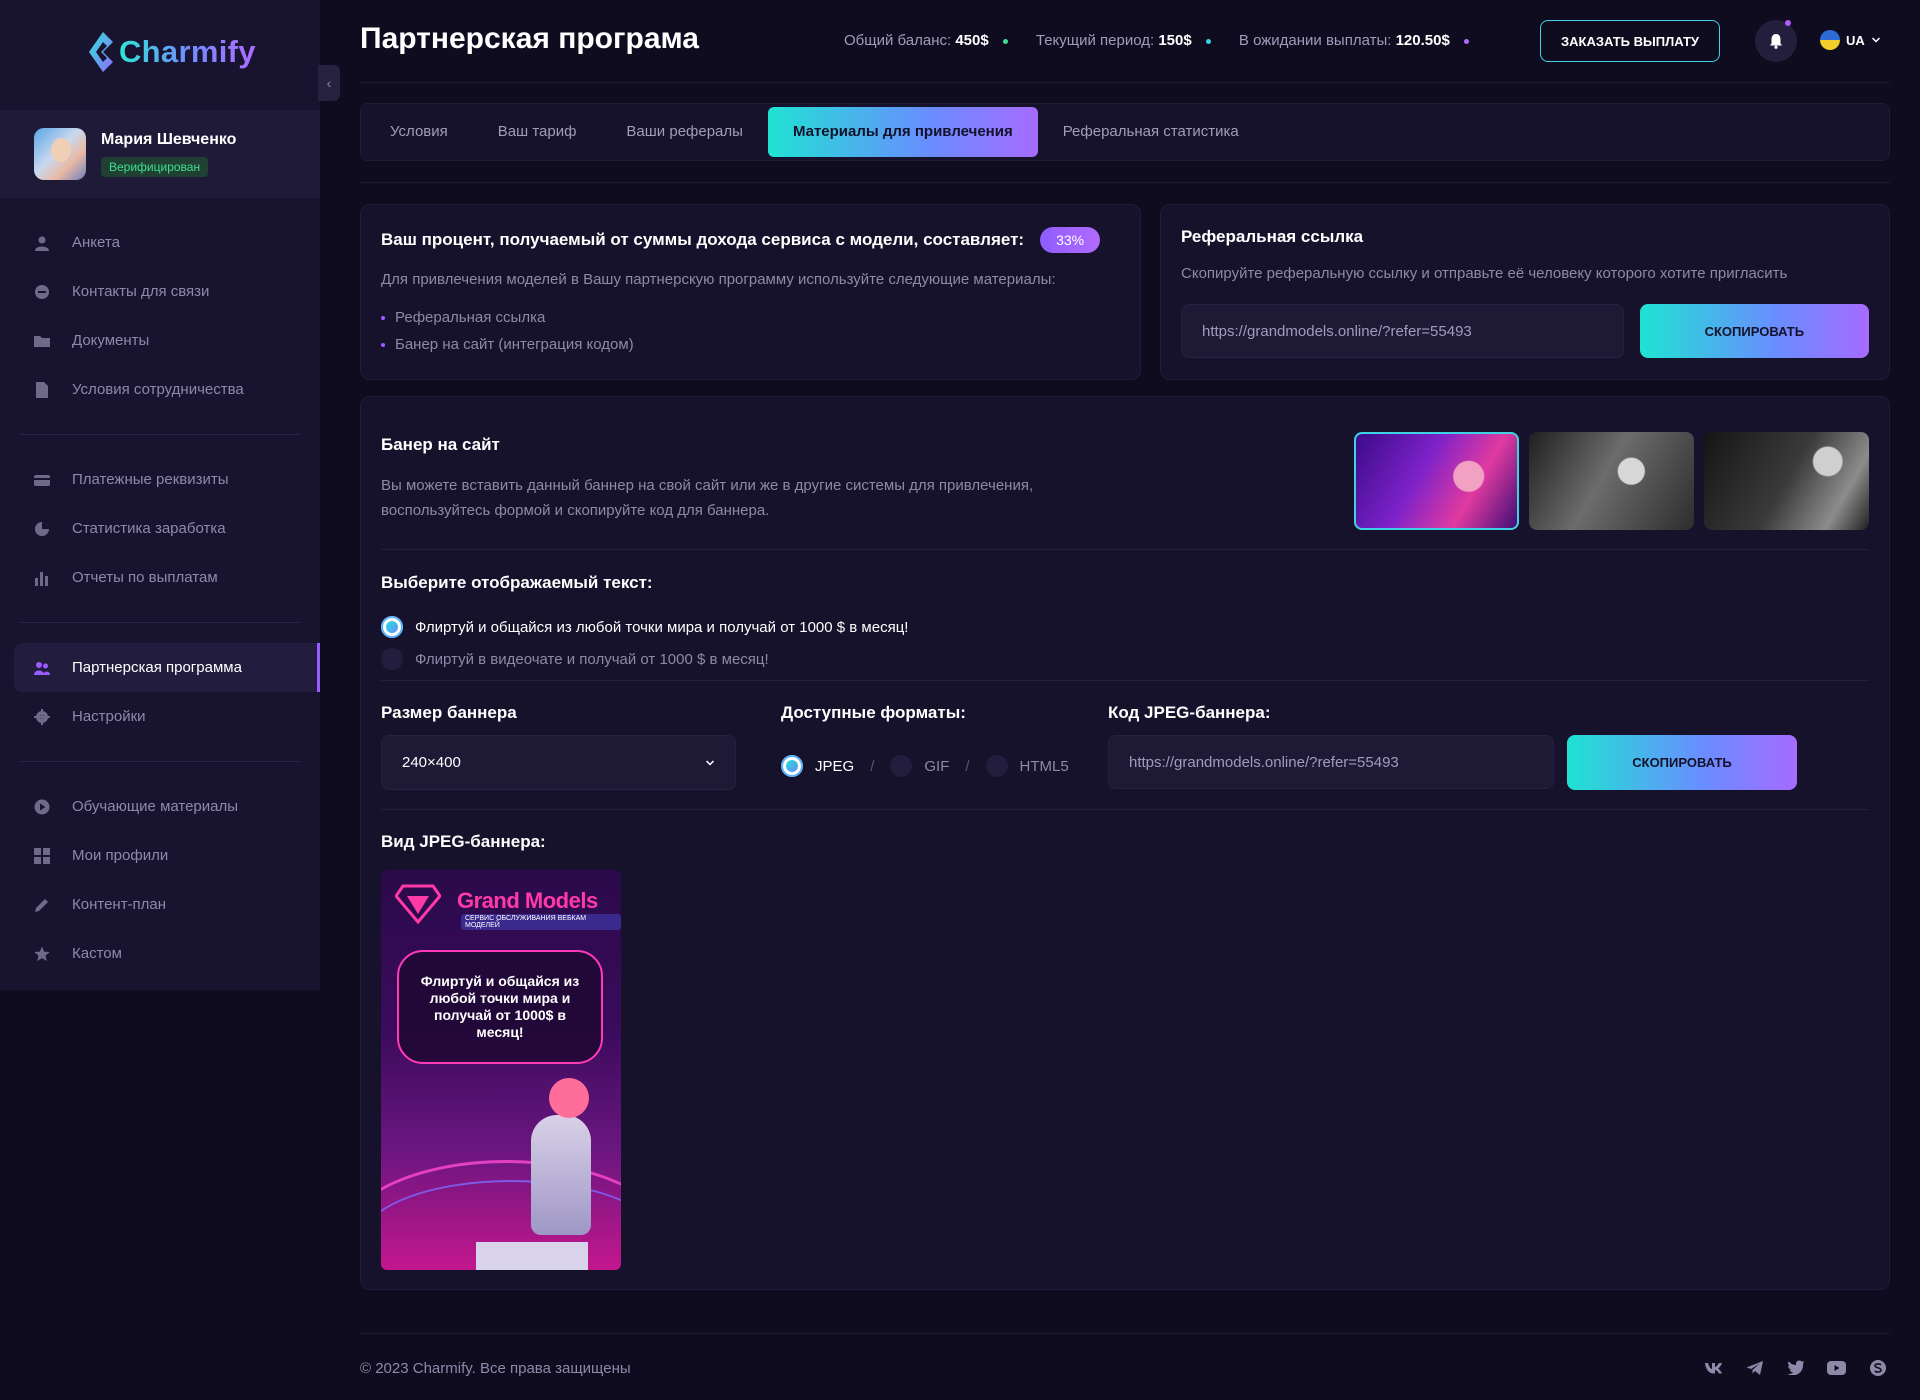 The width and height of the screenshot is (1920, 1400). Describe the element at coordinates (834, 766) in the screenshot. I see `format-label-jpeg: JPEG` at that location.